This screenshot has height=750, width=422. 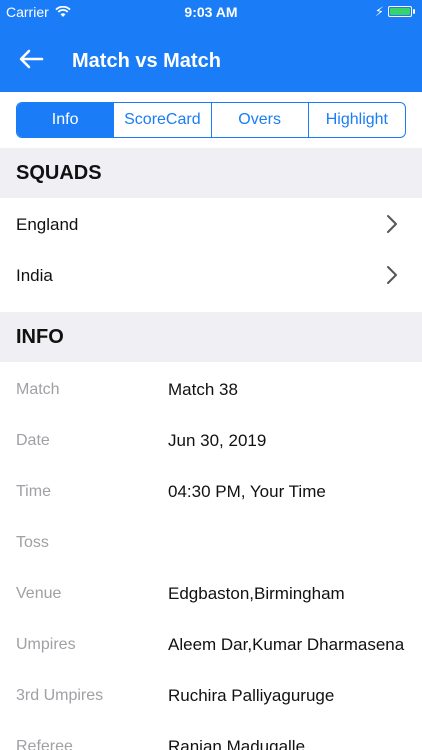 I want to click on info-row-time: Time 04:30 PM, Your Time, so click(x=211, y=491).